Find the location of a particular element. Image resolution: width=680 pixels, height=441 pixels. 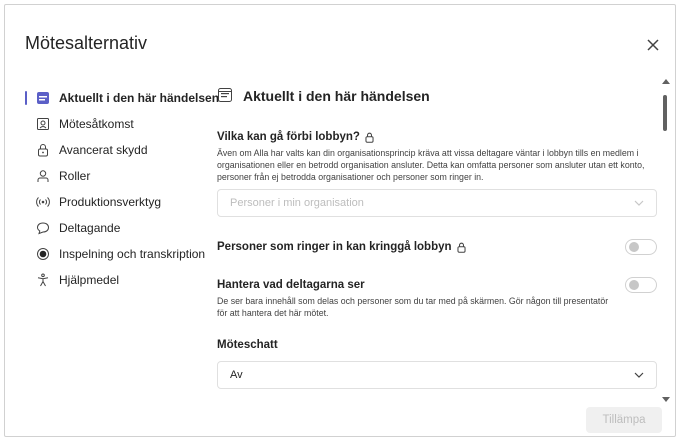

lobby-label-text: Vilka kan gå förbi lobbyn? is located at coordinates (288, 137).